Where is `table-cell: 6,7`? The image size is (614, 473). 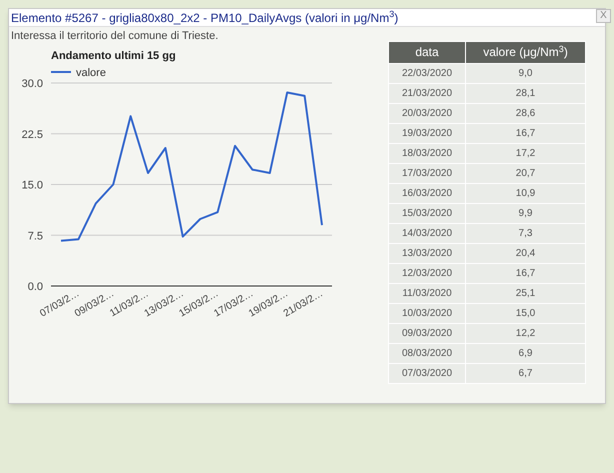 table-cell: 6,7 is located at coordinates (526, 373).